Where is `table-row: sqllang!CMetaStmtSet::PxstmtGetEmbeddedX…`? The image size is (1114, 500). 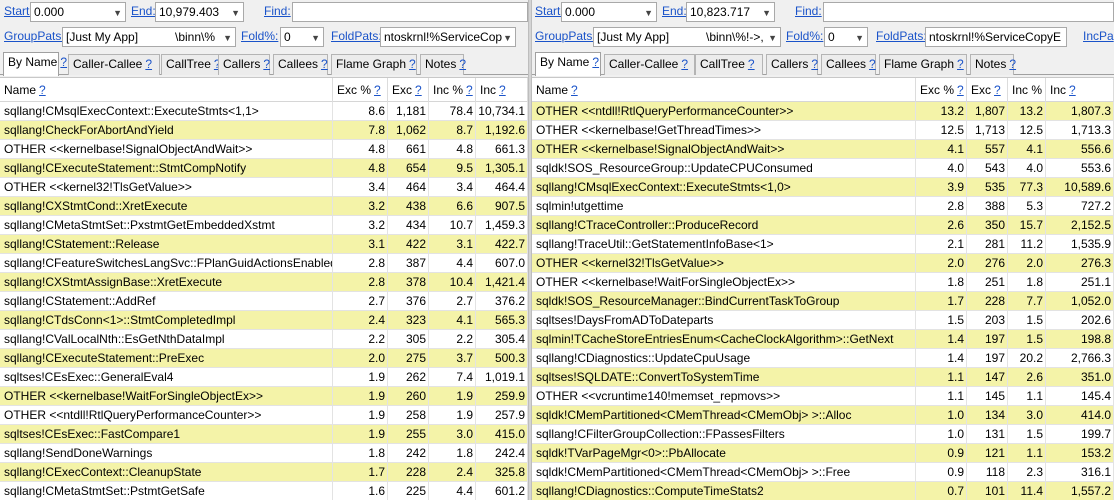 table-row: sqllang!CMetaStmtSet::PxstmtGetEmbeddedX… is located at coordinates (264, 225).